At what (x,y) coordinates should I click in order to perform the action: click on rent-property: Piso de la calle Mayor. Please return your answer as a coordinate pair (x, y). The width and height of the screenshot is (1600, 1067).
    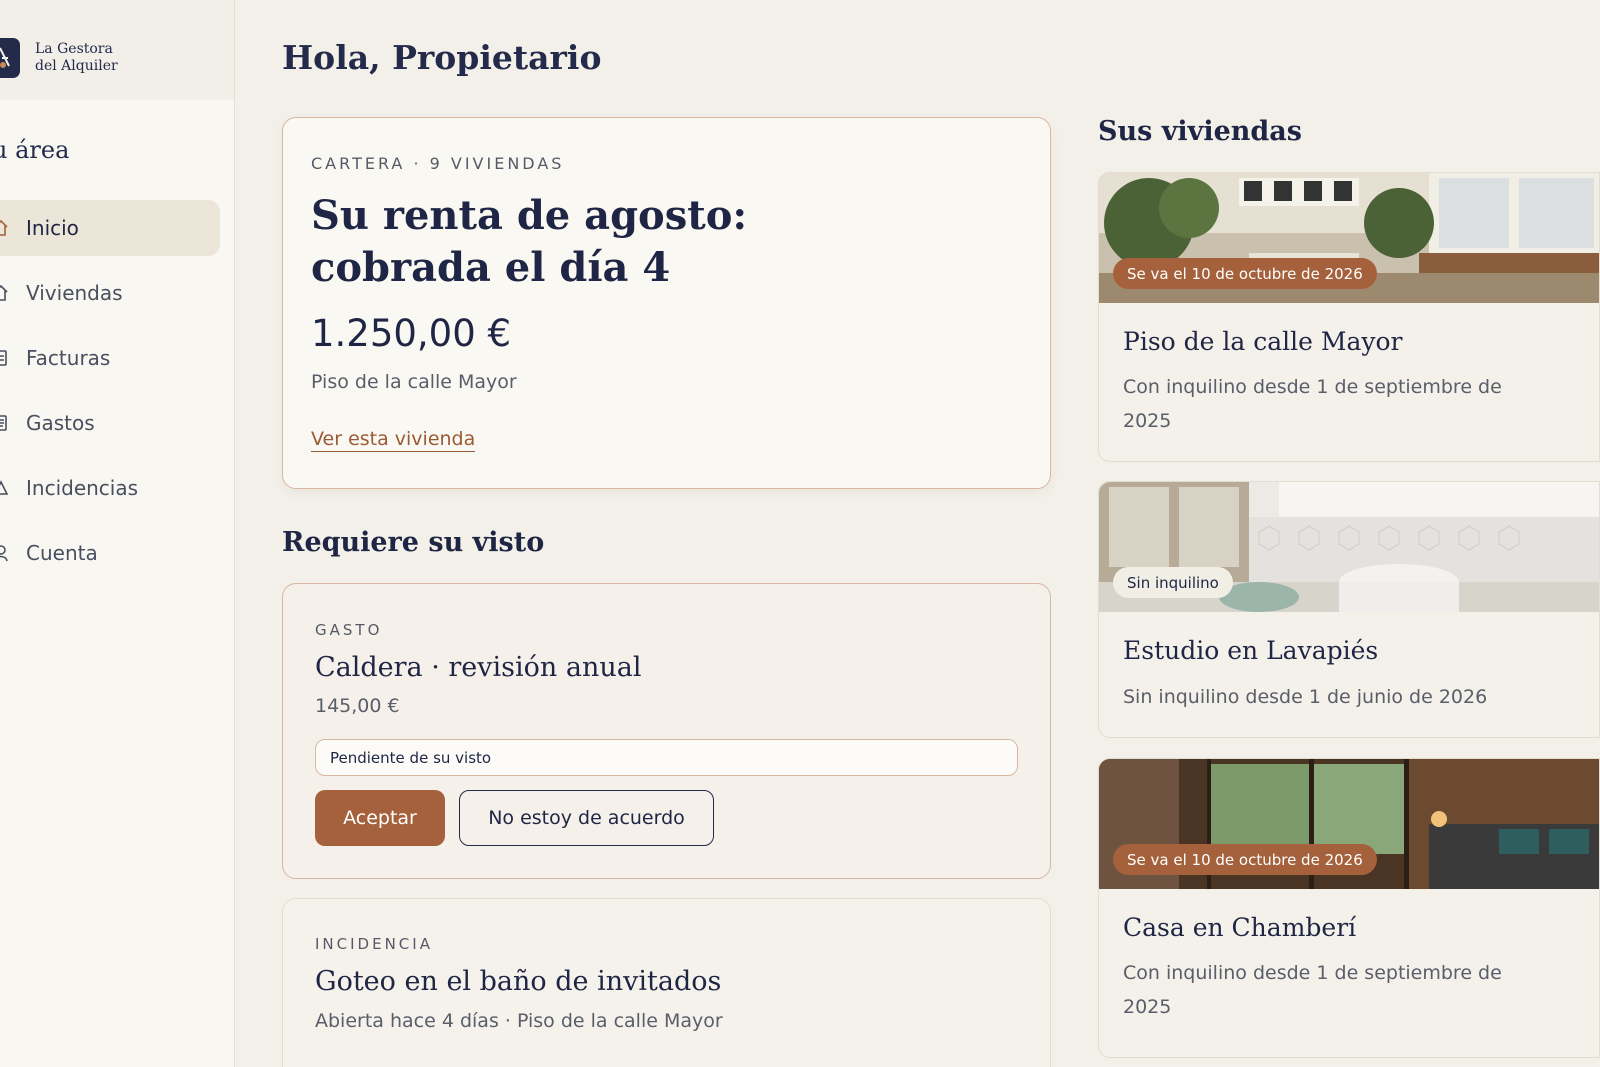
    Looking at the image, I should click on (414, 382).